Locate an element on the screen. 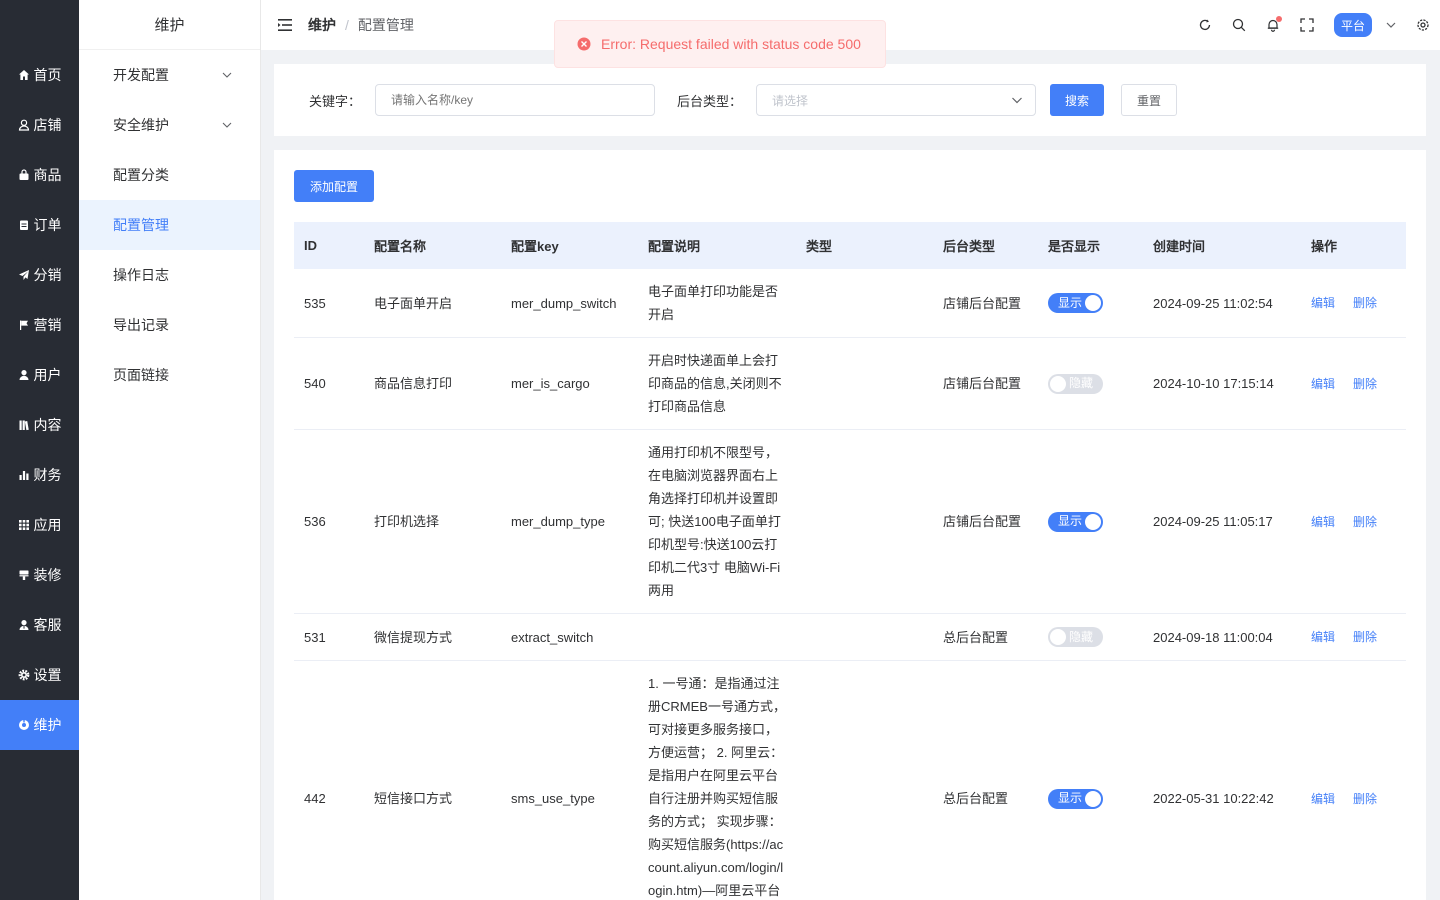 The width and height of the screenshot is (1440, 900). primary-nav-item: 客服 is located at coordinates (39, 625).